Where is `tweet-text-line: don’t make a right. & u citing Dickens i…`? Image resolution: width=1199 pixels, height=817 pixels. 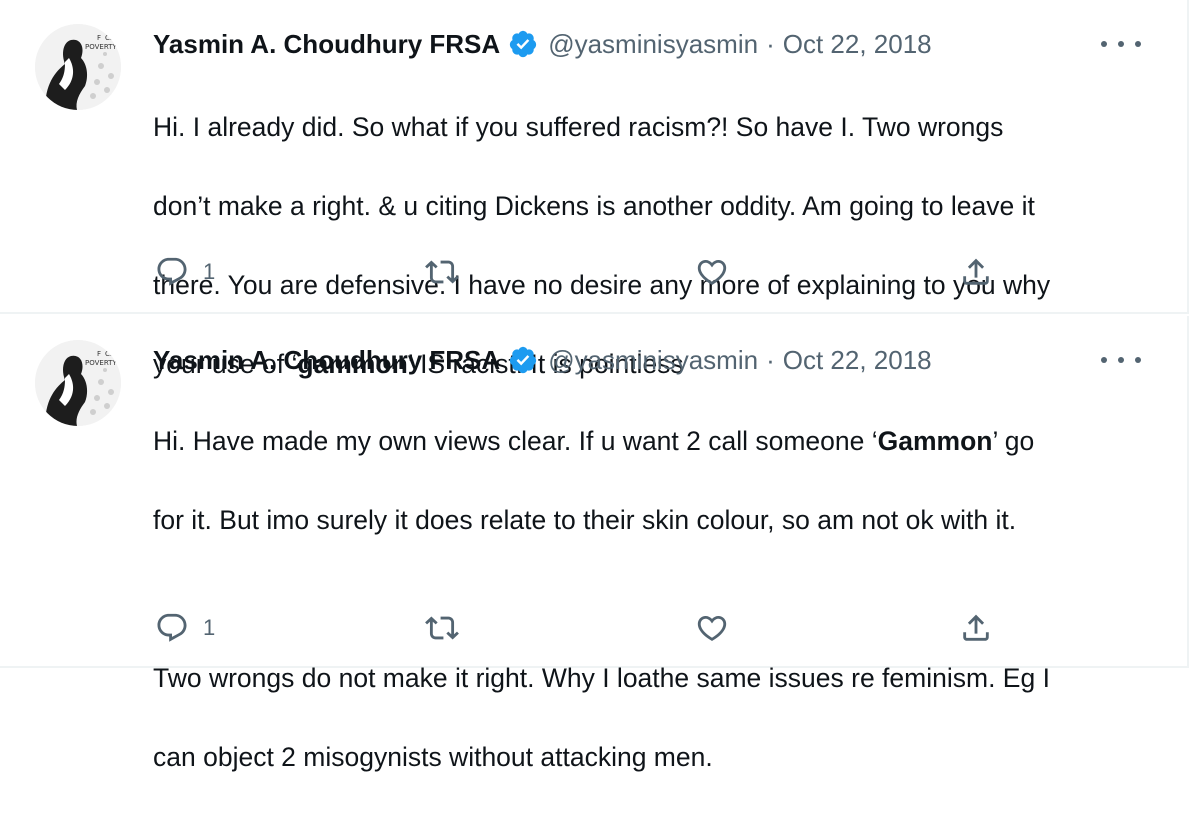 tweet-text-line: don’t make a right. & u citing Dickens i… is located at coordinates (594, 205).